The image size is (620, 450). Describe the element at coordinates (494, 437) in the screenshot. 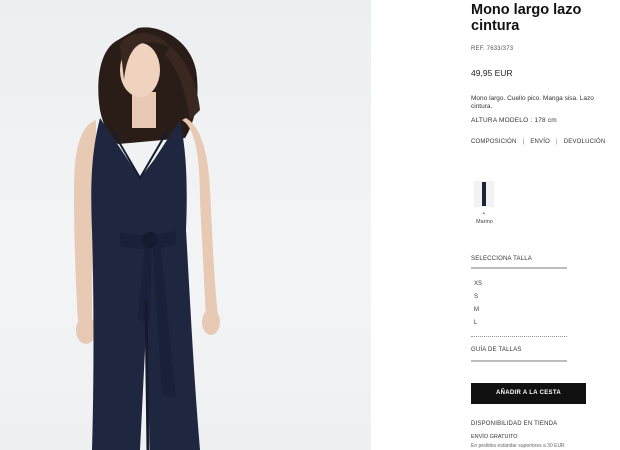

I see `free-shipping-label: ENVÍO GRATUITO` at that location.